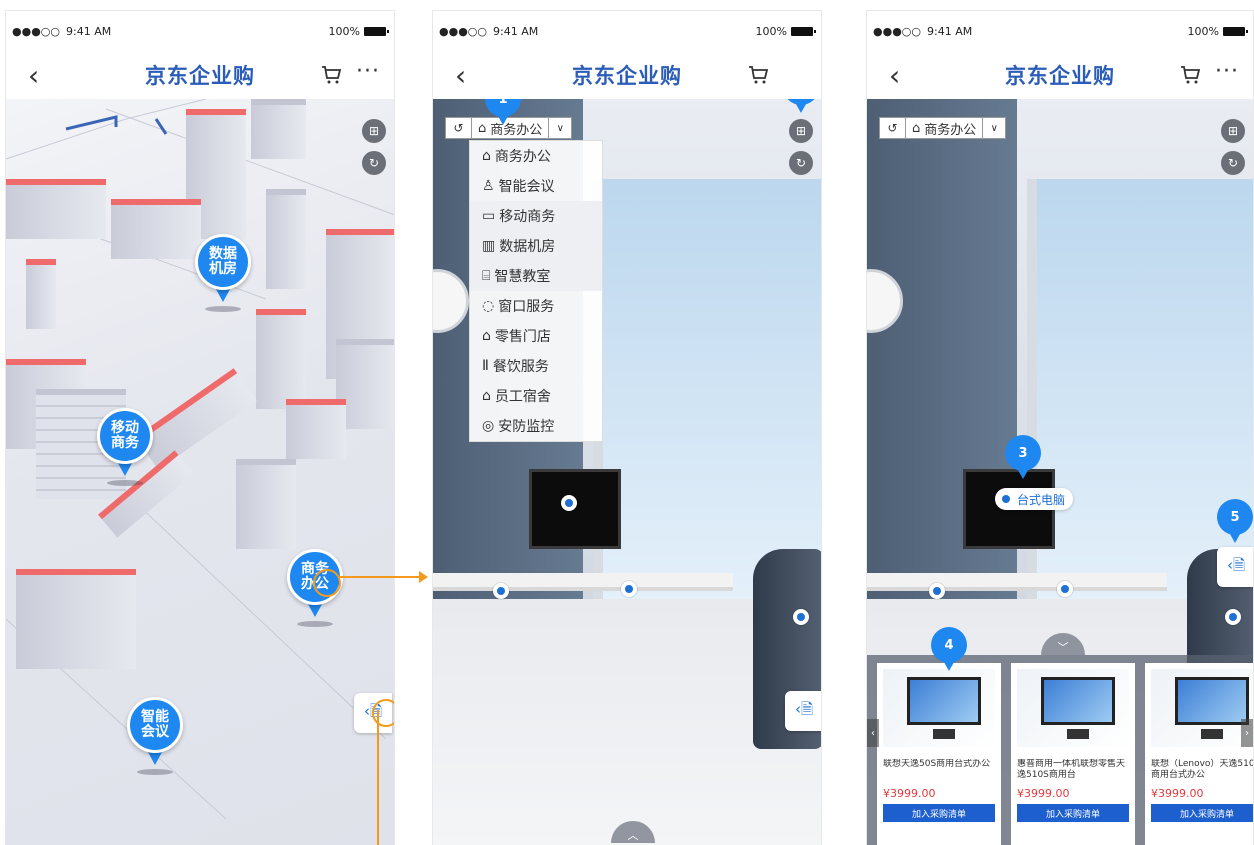  What do you see at coordinates (1034, 499) in the screenshot?
I see `hotspot-label: 台式电脑` at bounding box center [1034, 499].